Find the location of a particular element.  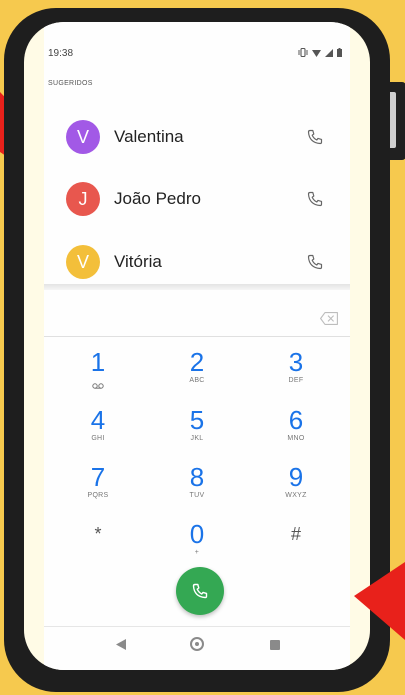

red-arrow-right-icon is located at coordinates (379, 601).